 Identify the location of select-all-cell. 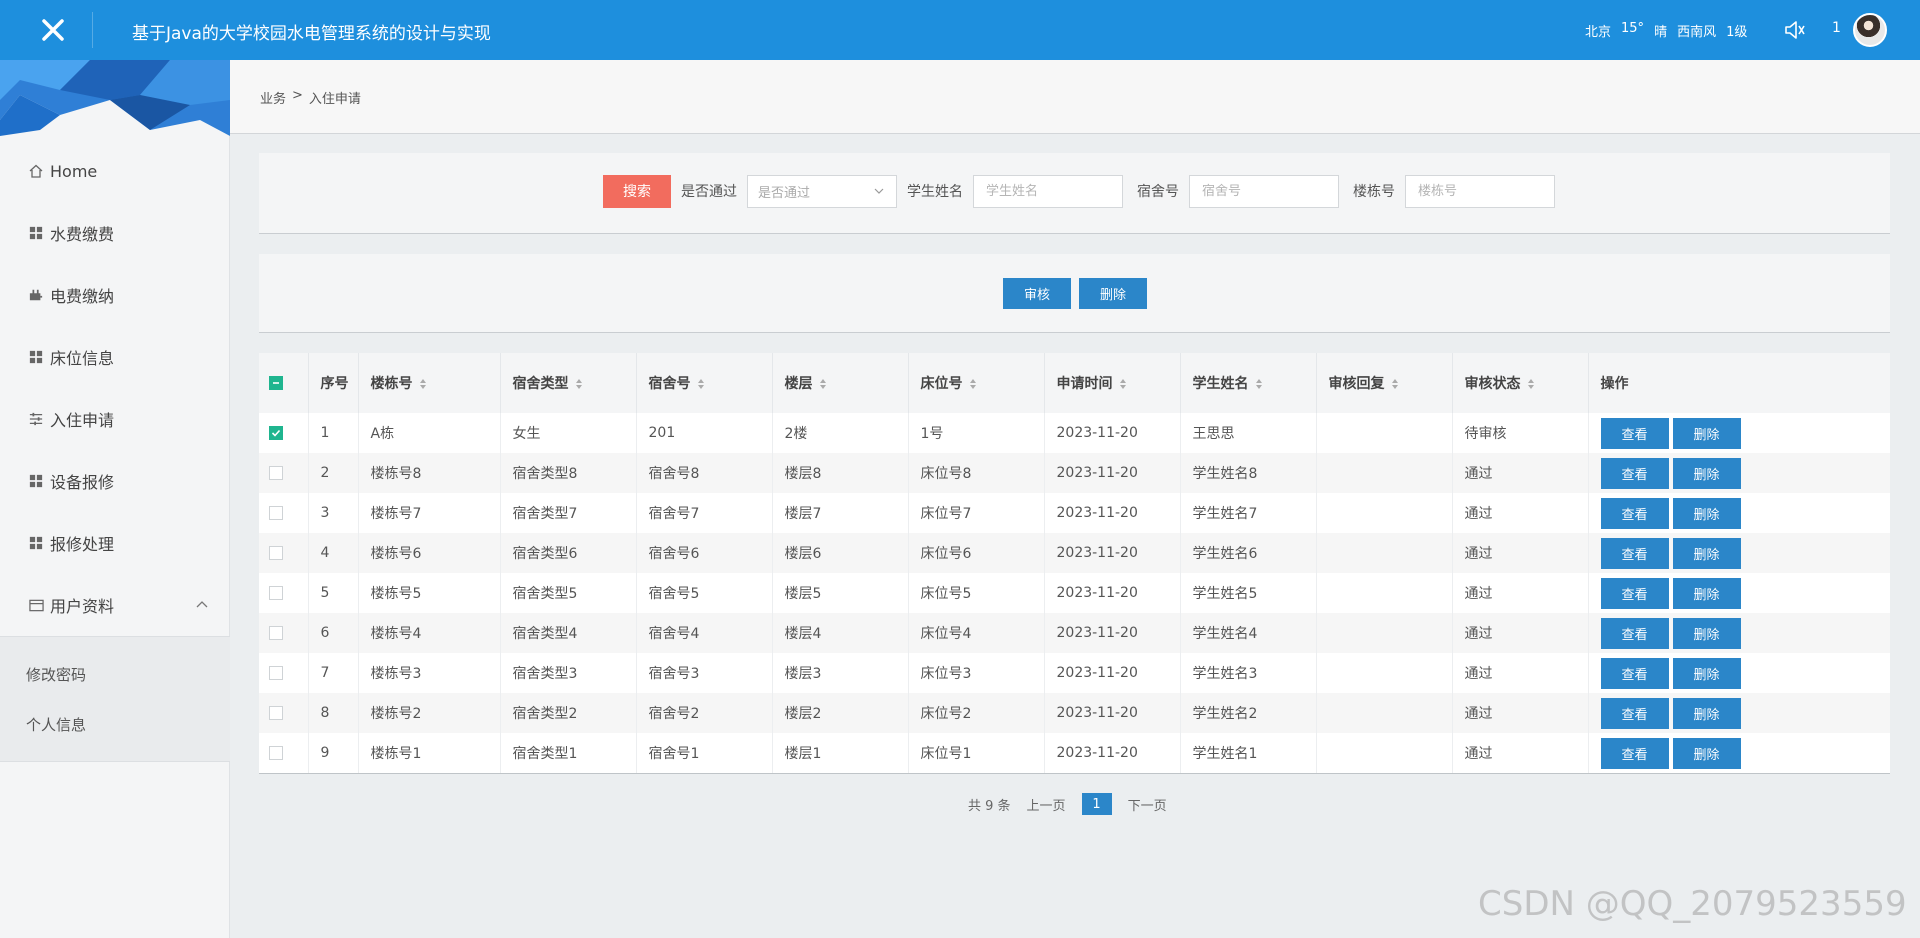
(283, 383).